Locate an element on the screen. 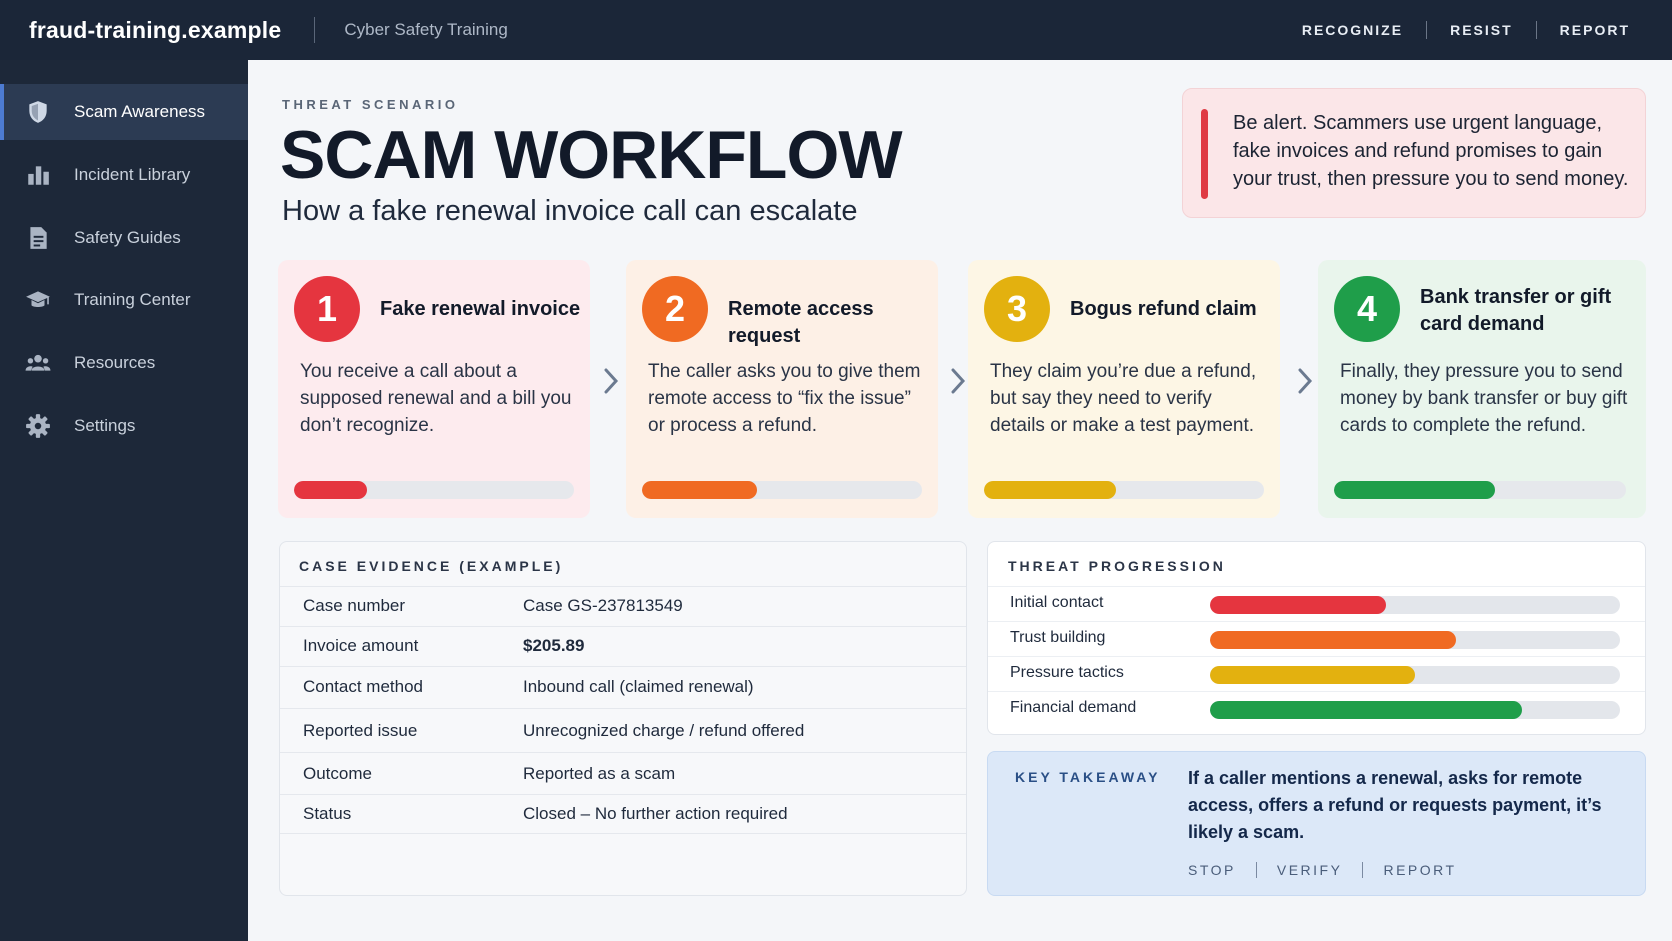 The height and width of the screenshot is (941, 1672). step-number-badge: 4 is located at coordinates (1367, 309).